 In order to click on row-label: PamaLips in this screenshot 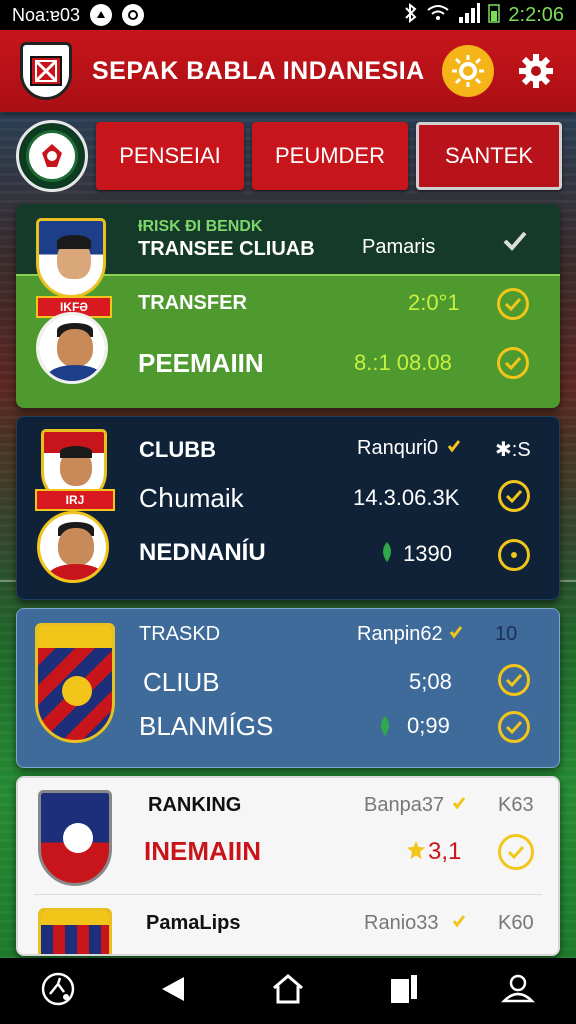, I will do `click(193, 923)`.